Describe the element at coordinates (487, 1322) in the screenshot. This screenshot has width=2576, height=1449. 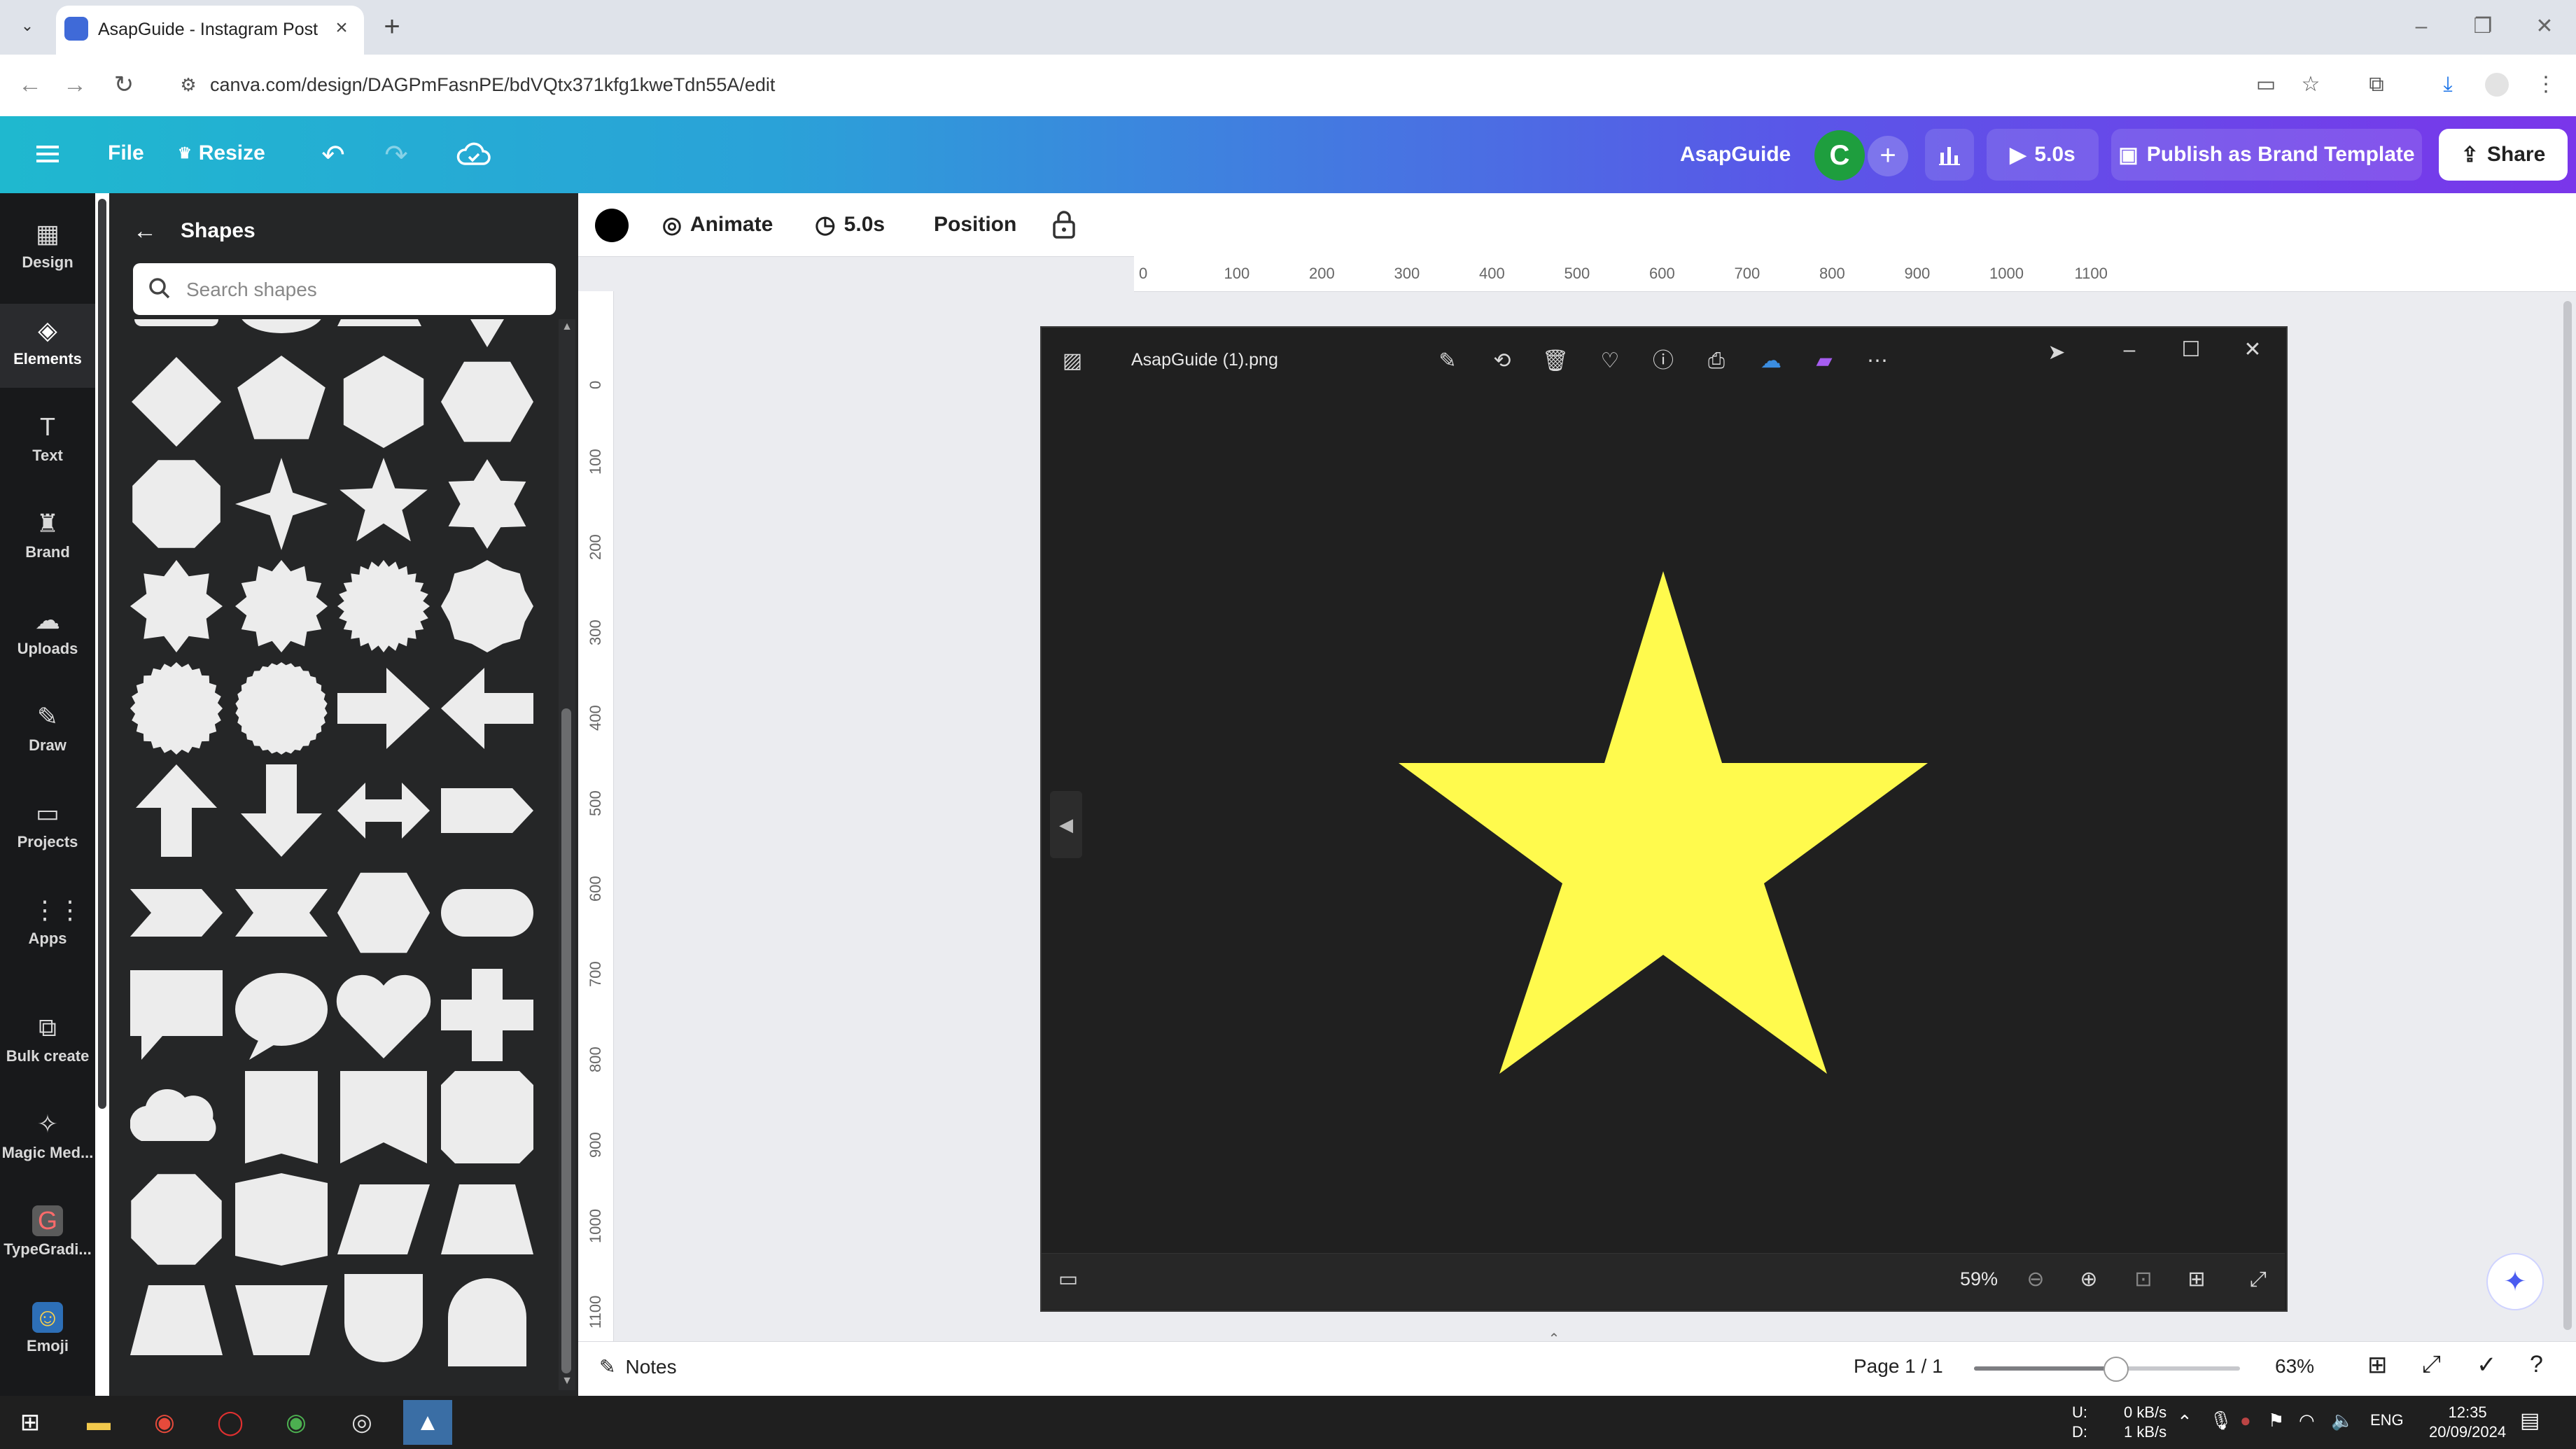
I see `arch-shape` at that location.